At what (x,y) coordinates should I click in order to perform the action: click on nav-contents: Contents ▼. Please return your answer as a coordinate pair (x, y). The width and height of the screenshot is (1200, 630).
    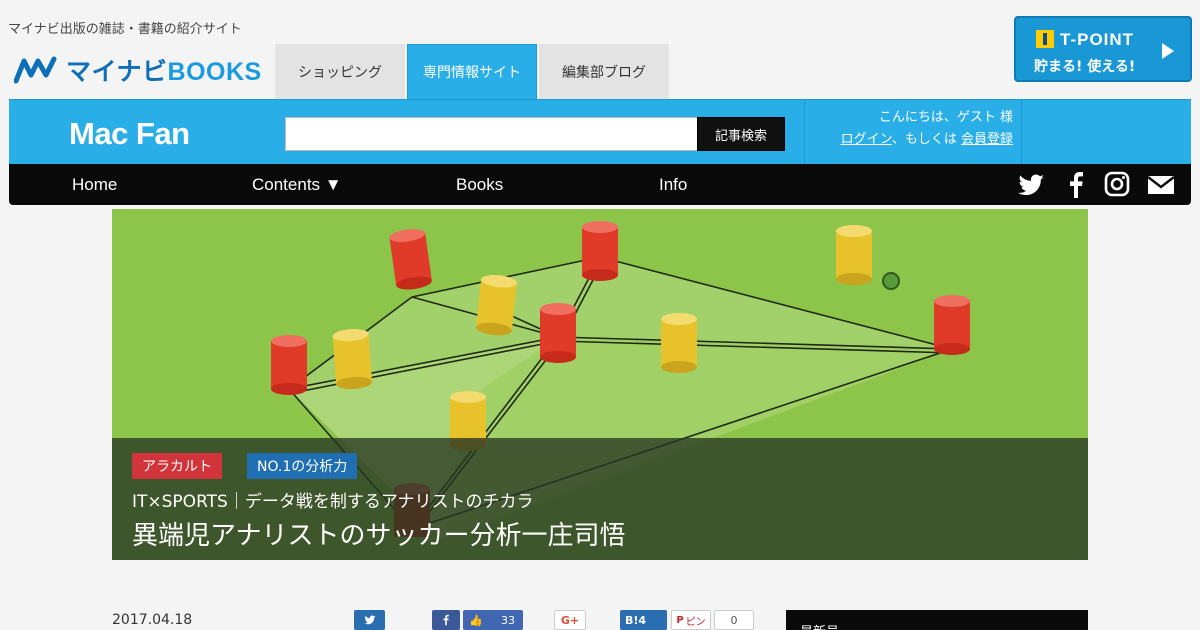
    Looking at the image, I should click on (297, 185).